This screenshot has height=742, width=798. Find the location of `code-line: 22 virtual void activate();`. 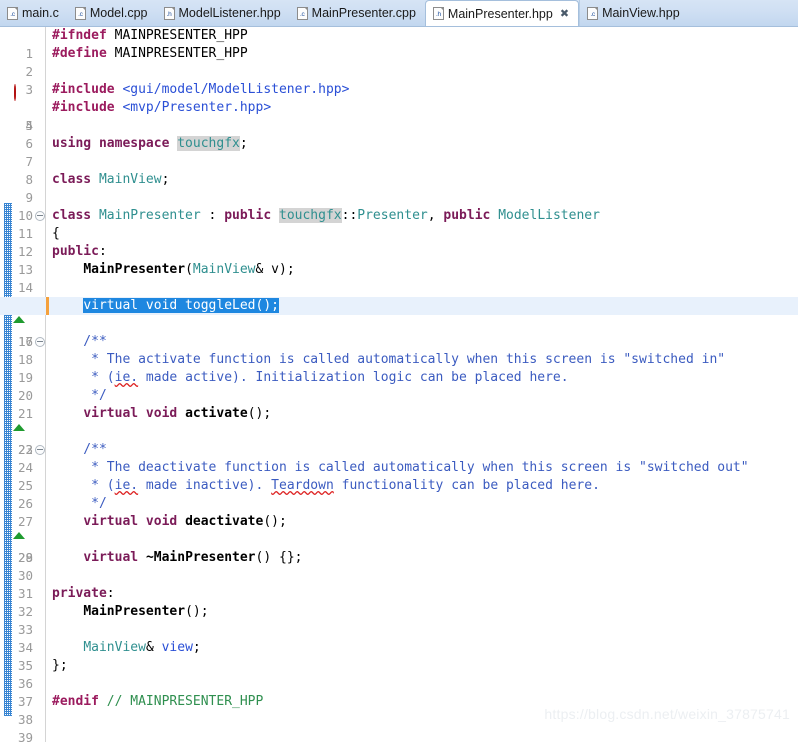

code-line: 22 virtual void activate(); is located at coordinates (399, 431).